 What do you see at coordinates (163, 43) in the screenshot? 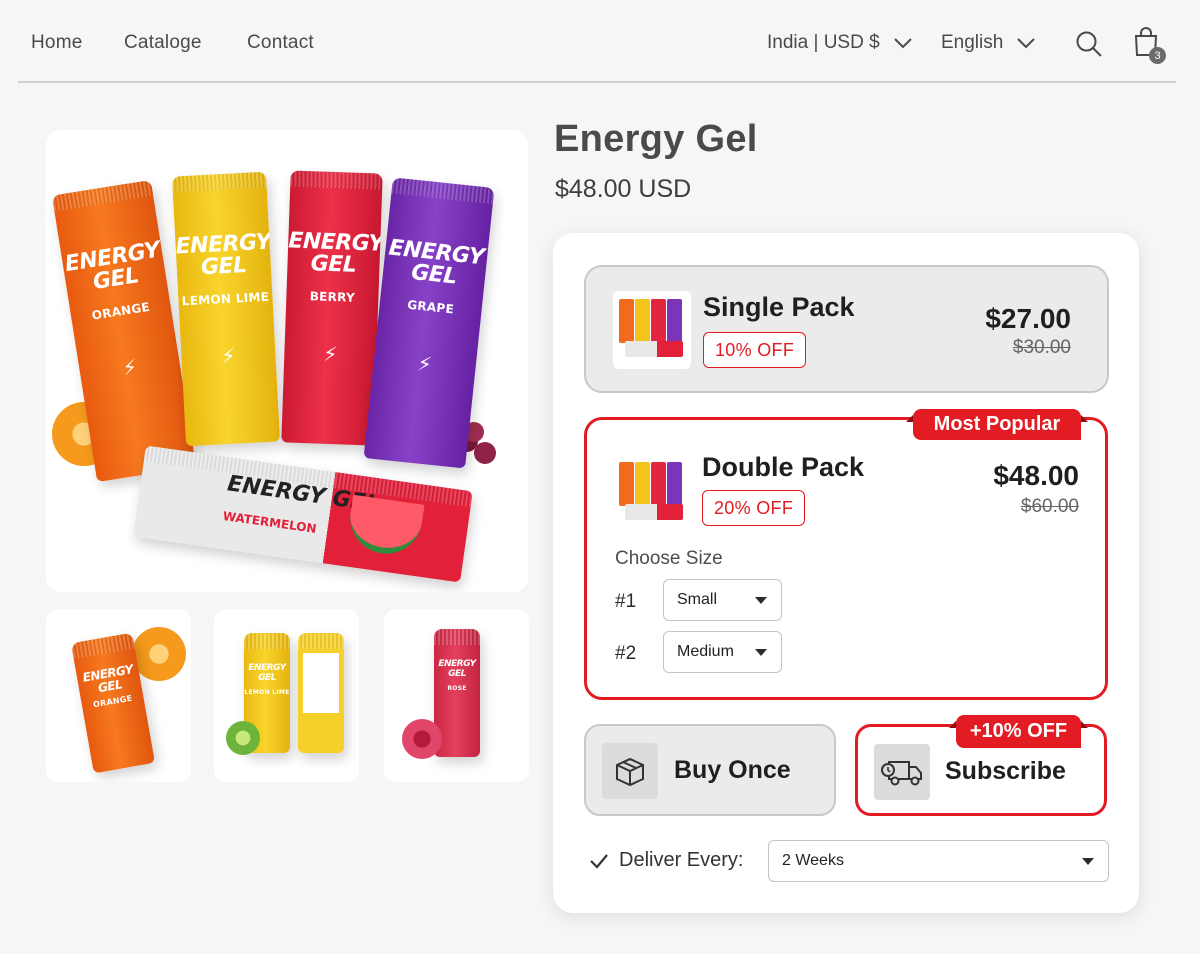
I see `nav-catalog-link: Cataloge` at bounding box center [163, 43].